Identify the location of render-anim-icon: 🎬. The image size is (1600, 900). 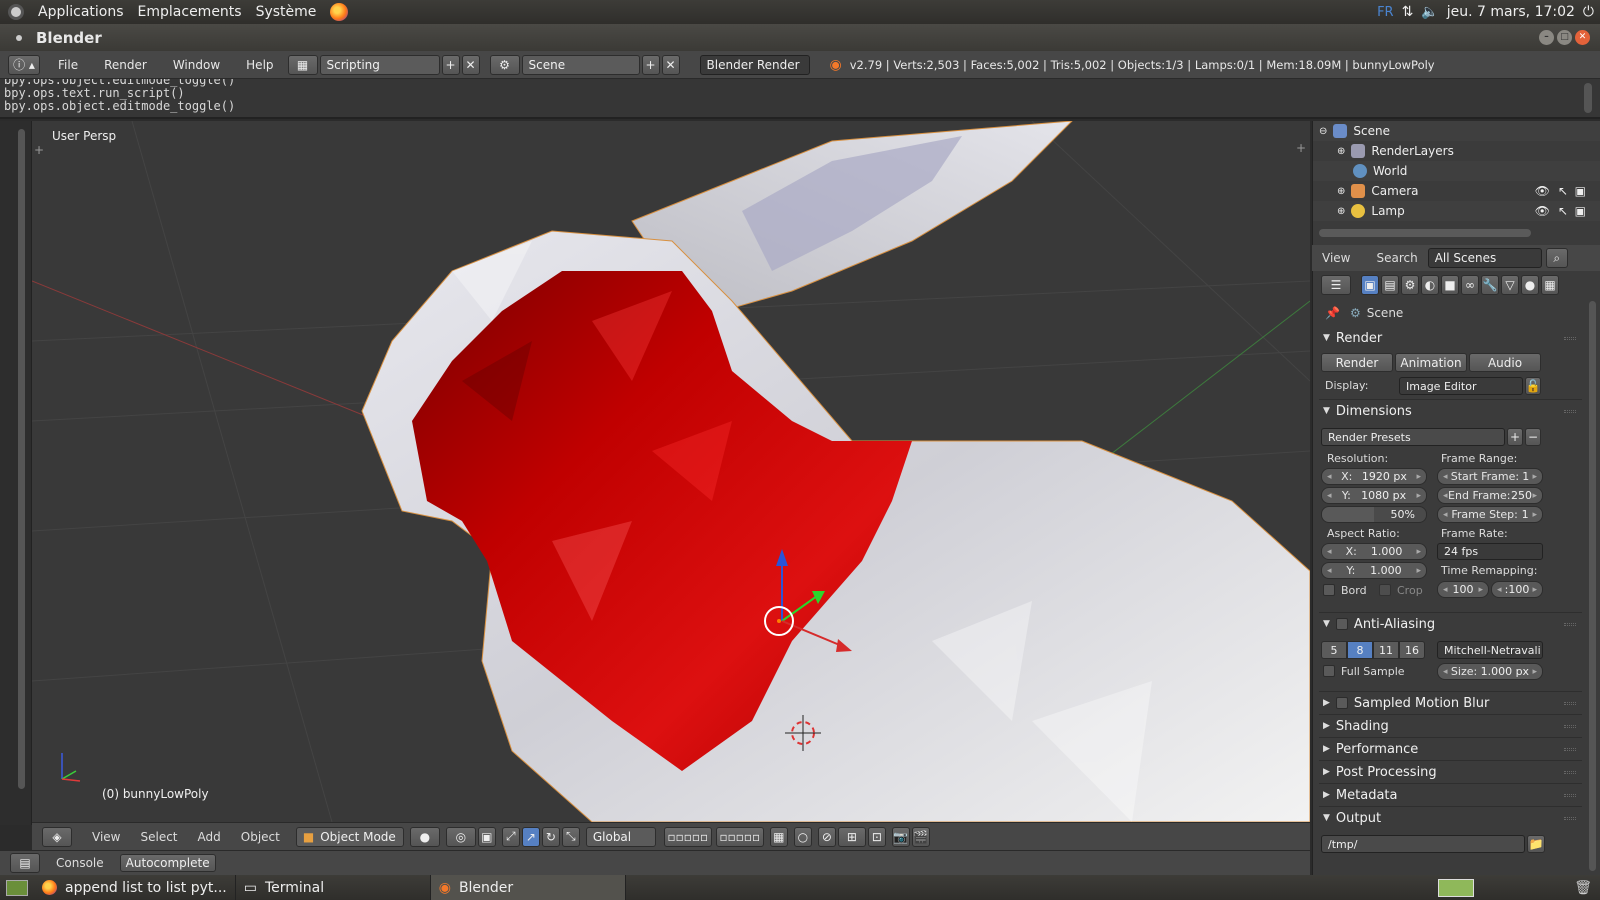
(920, 836).